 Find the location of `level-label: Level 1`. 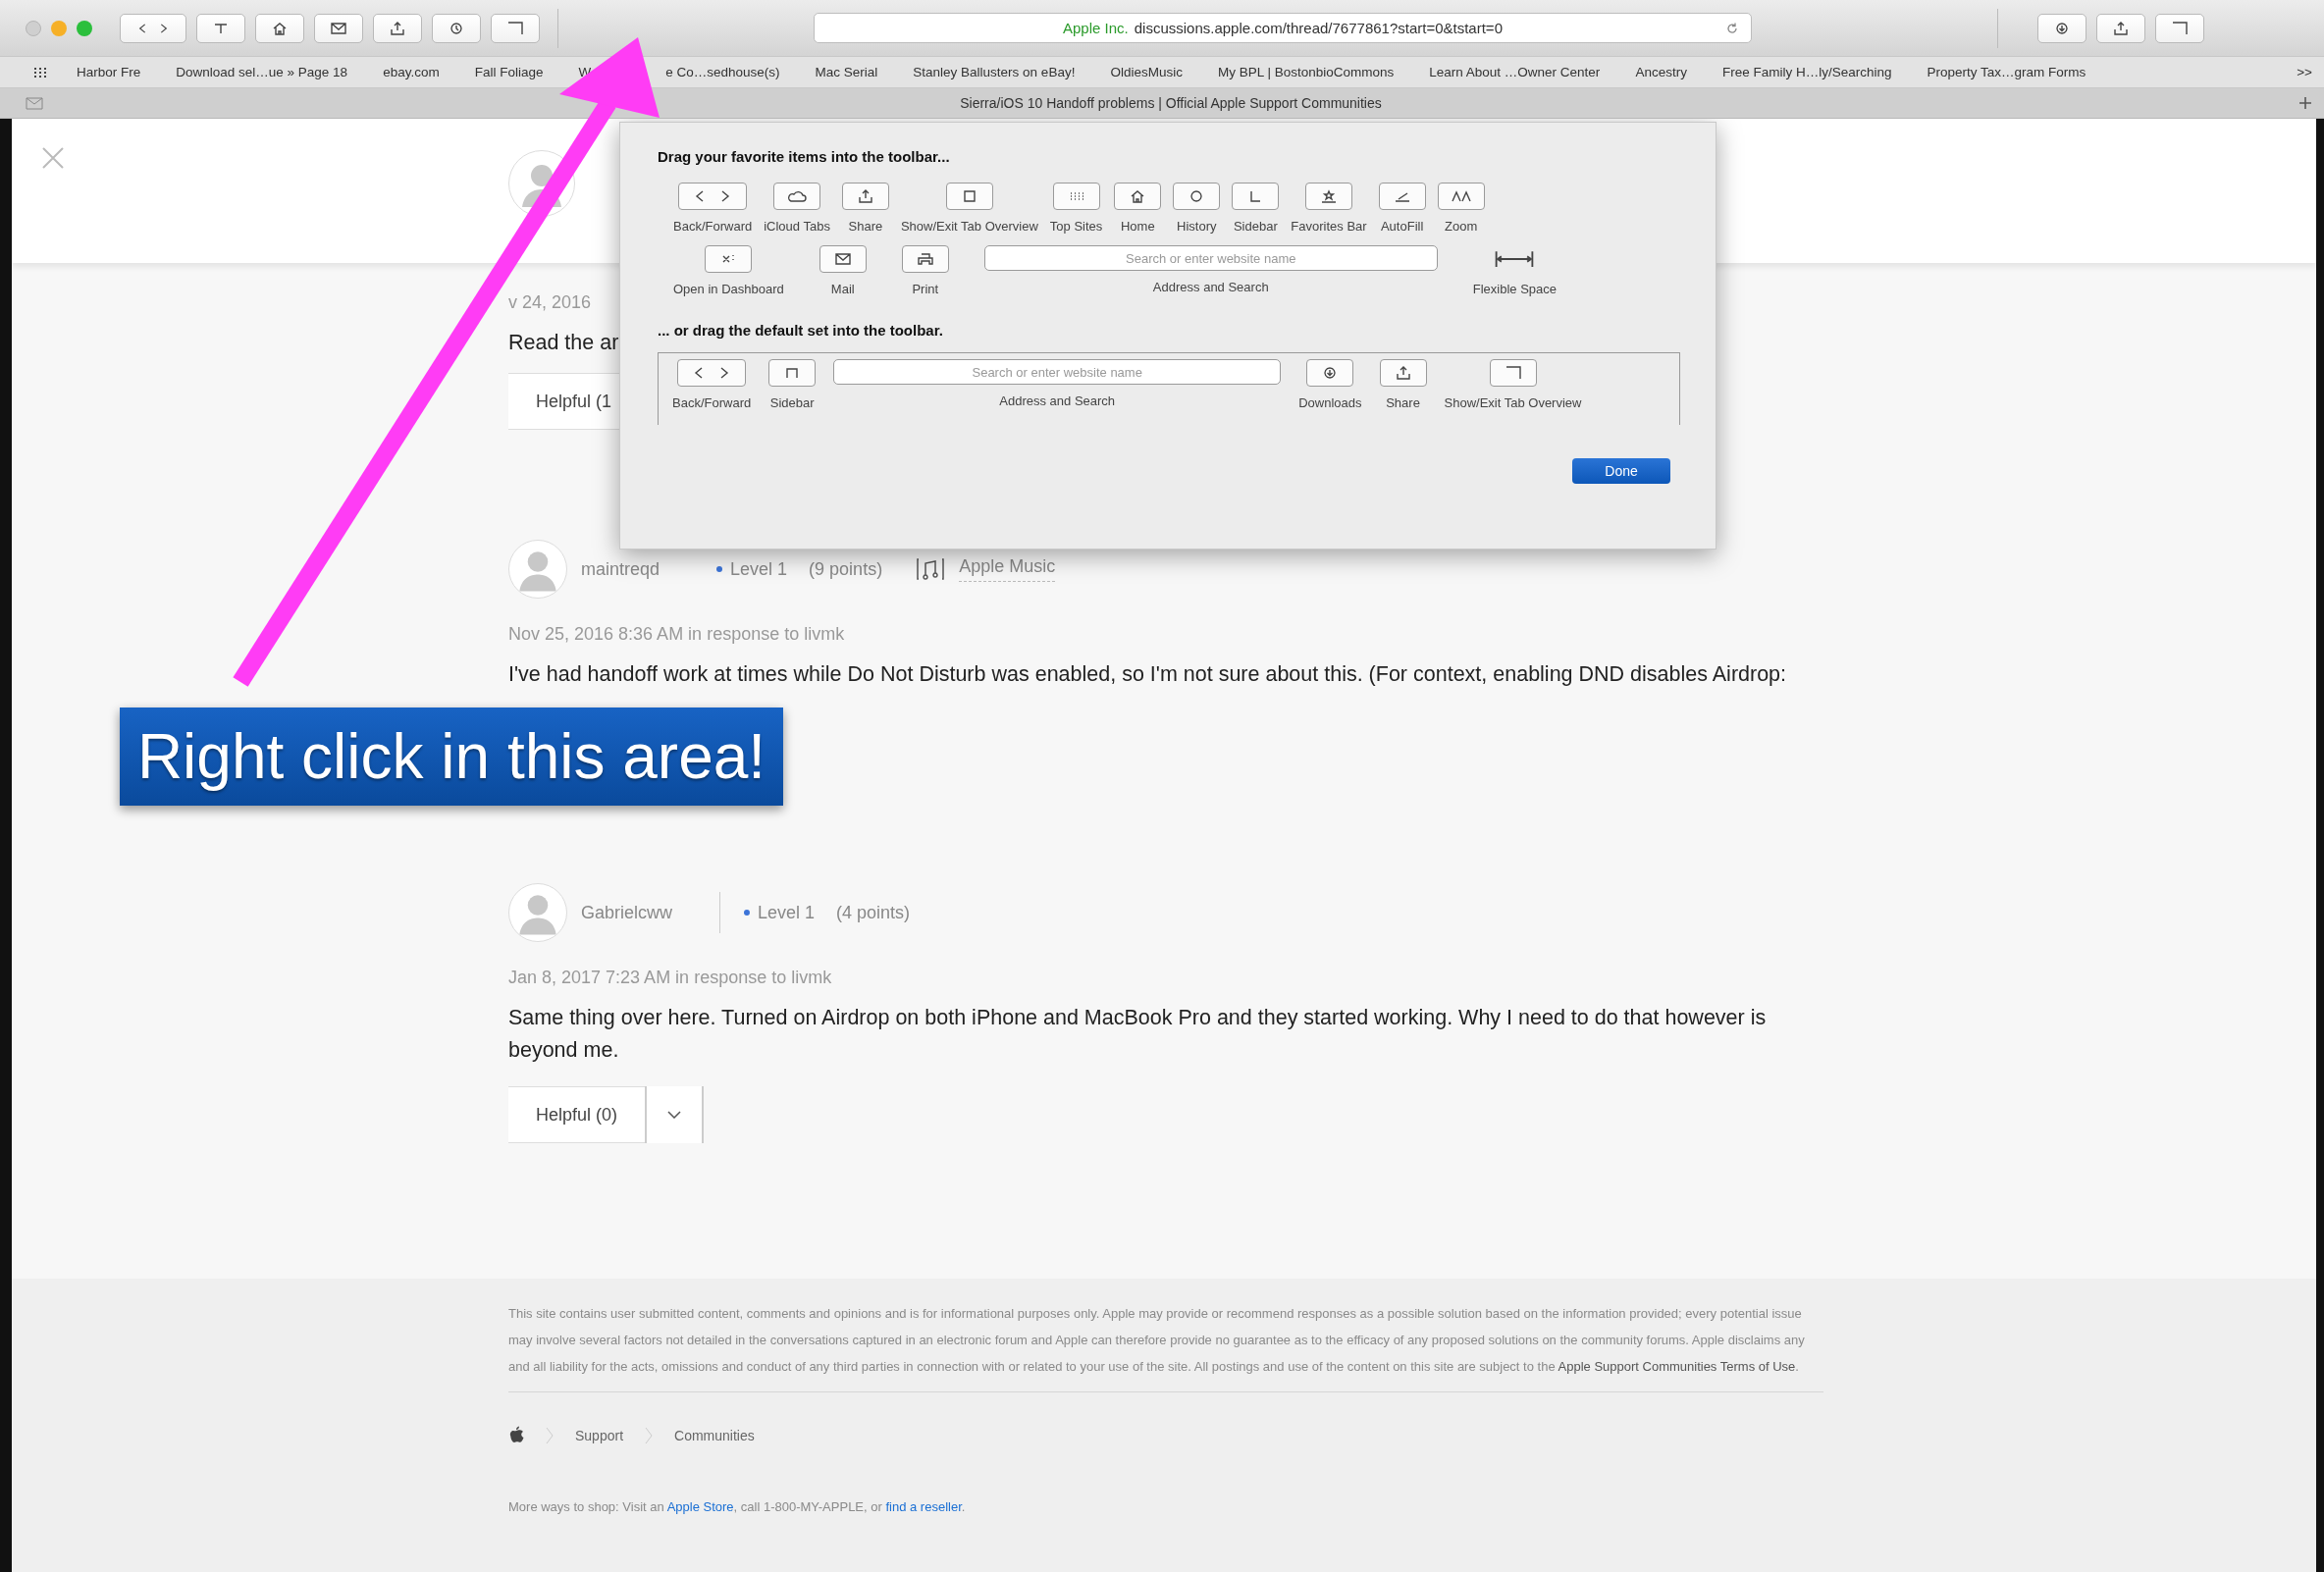

level-label: Level 1 is located at coordinates (759, 569).